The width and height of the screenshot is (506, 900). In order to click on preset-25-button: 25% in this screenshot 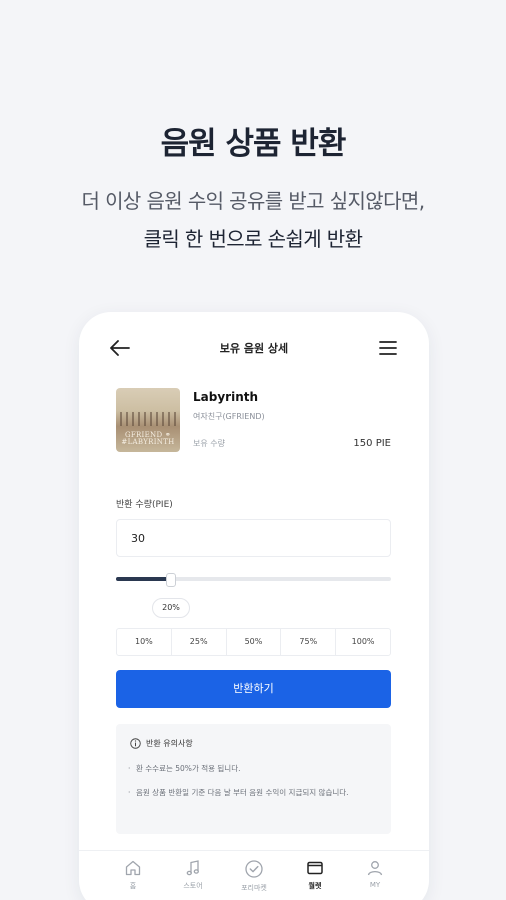, I will do `click(199, 642)`.